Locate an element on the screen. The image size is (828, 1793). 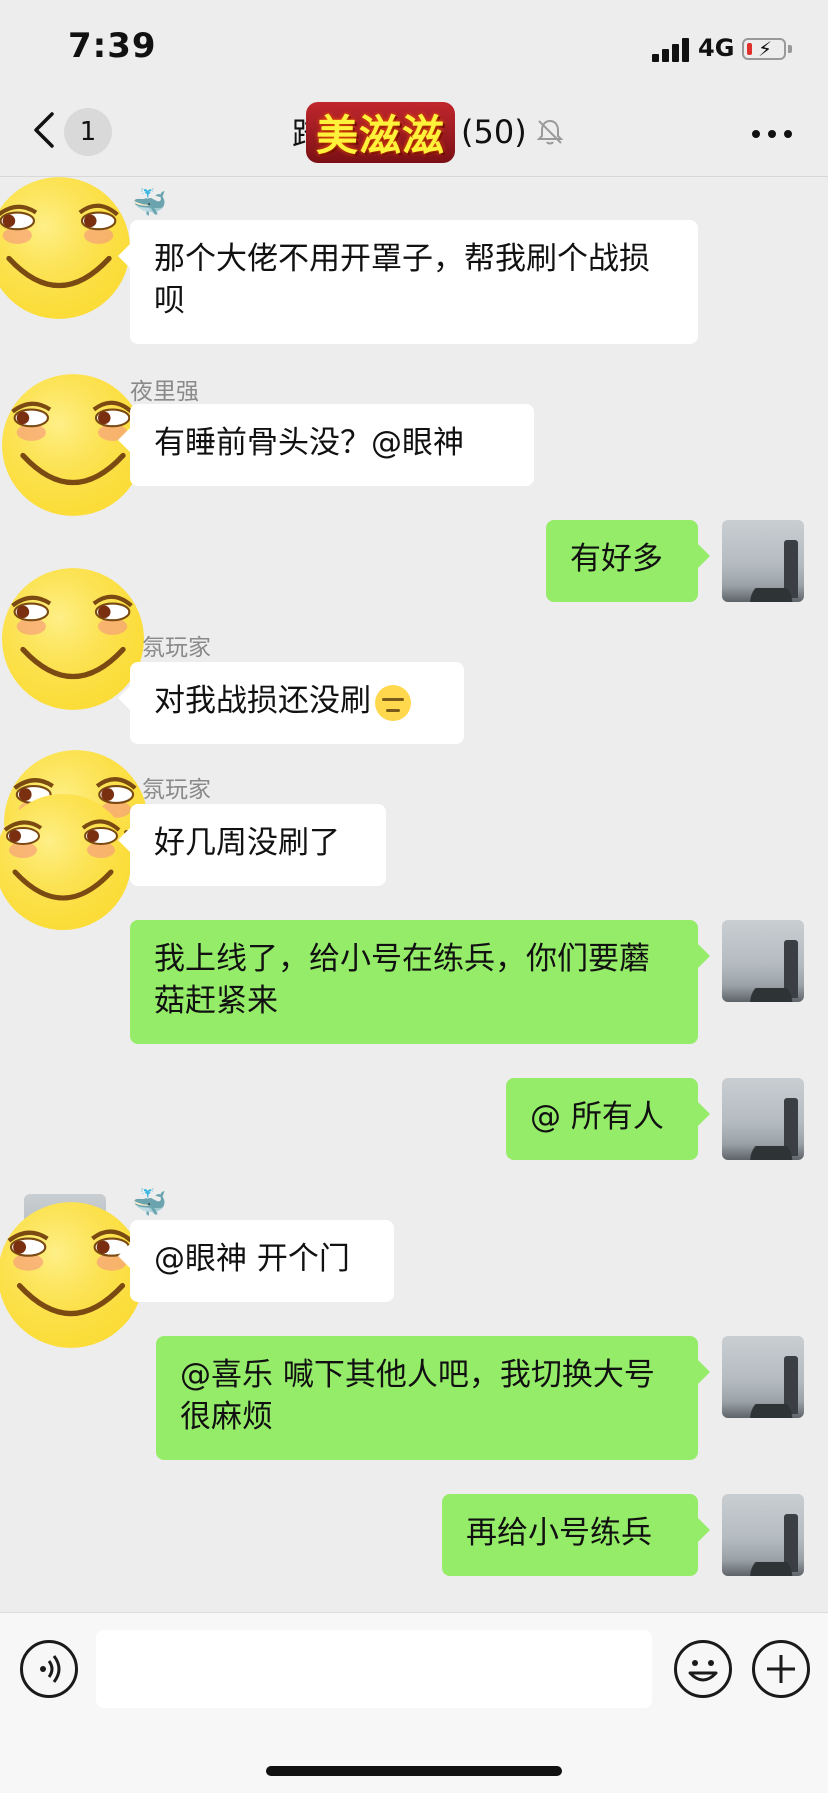
network-type: 4G is located at coordinates (716, 48).